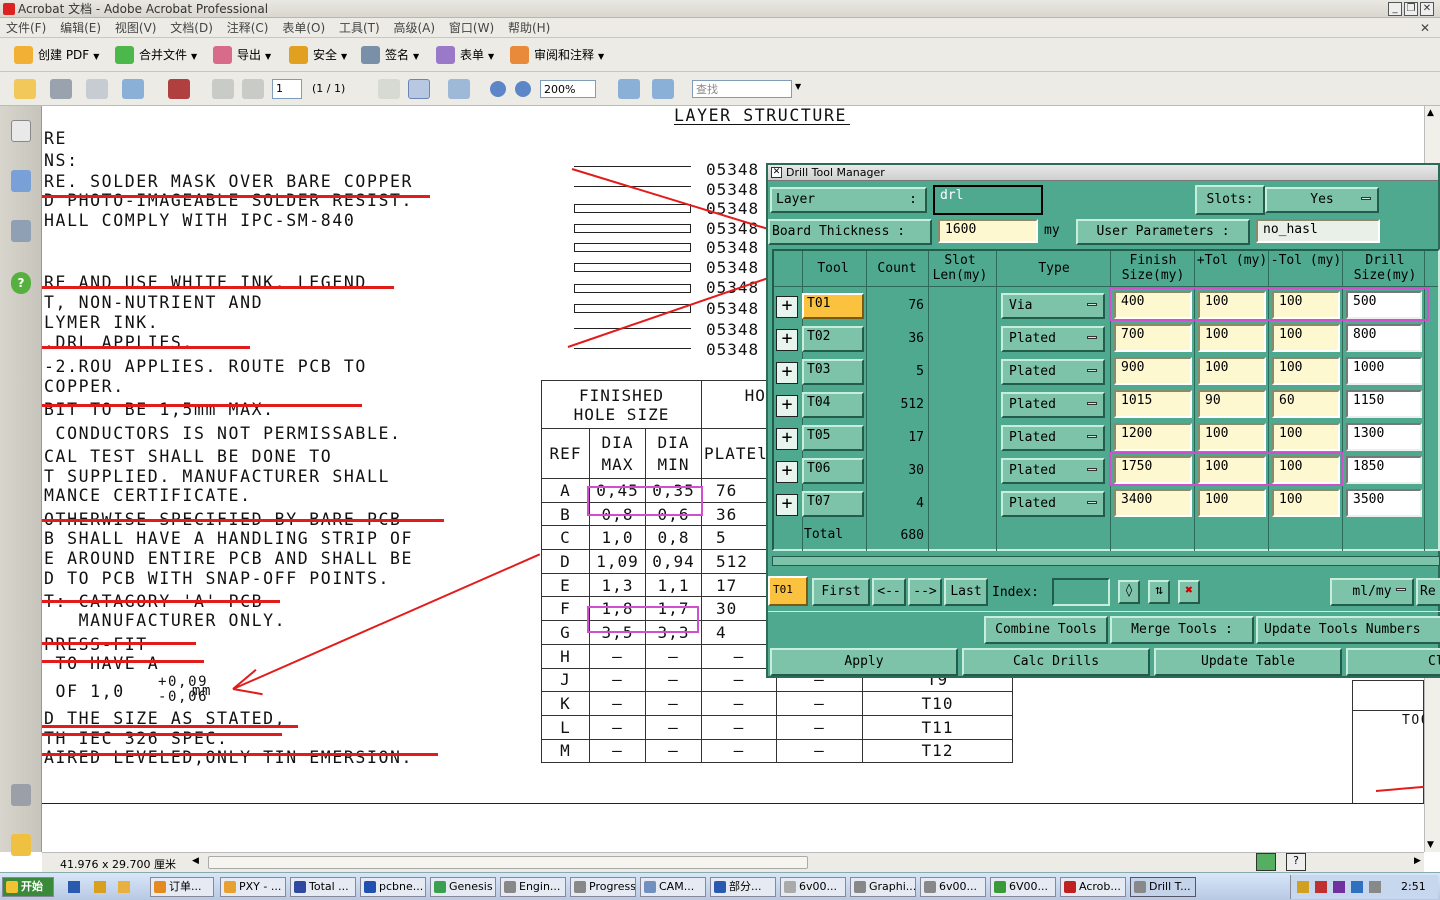 Image resolution: width=1440 pixels, height=900 pixels. Describe the element at coordinates (26, 28) in the screenshot. I see `menu-file: 文件(F)` at that location.